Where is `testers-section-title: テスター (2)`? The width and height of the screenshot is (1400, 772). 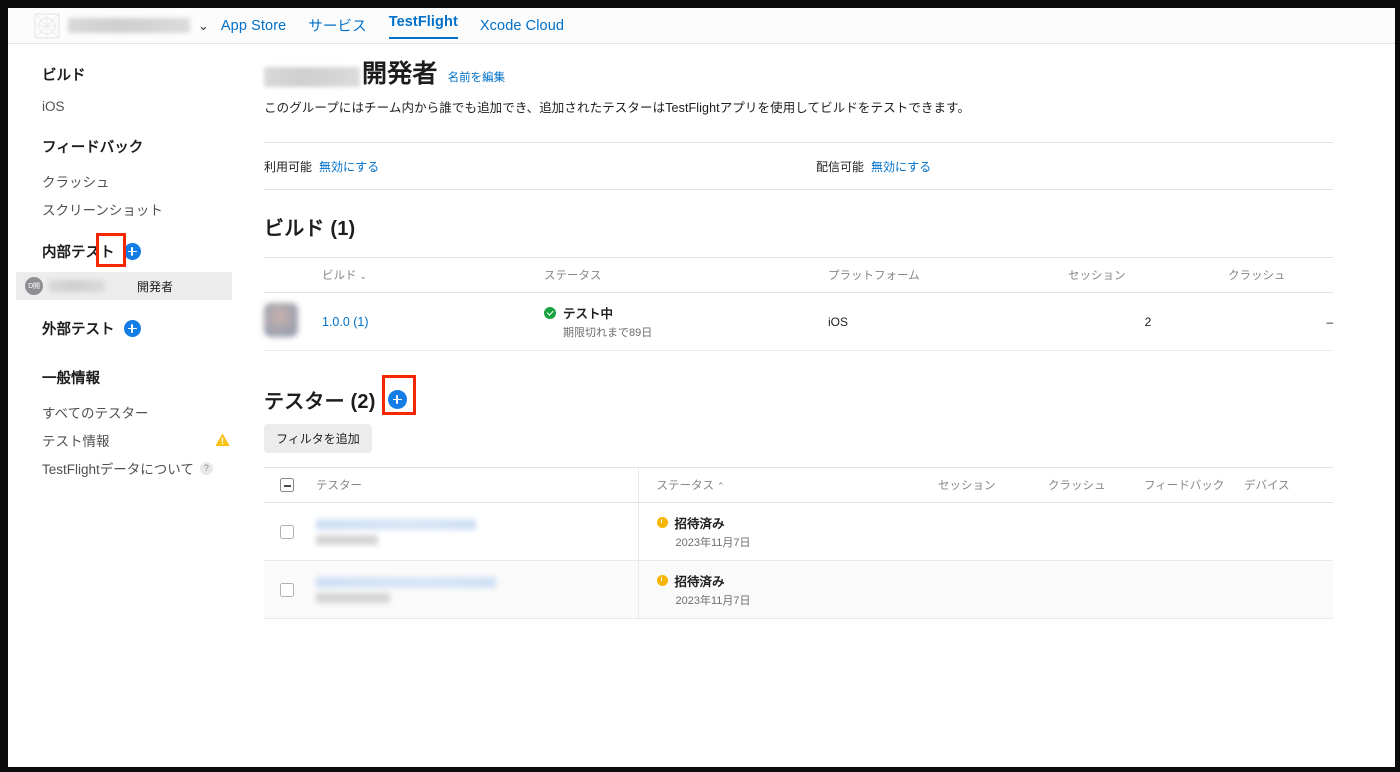
testers-section-title: テスター (2) is located at coordinates (798, 395).